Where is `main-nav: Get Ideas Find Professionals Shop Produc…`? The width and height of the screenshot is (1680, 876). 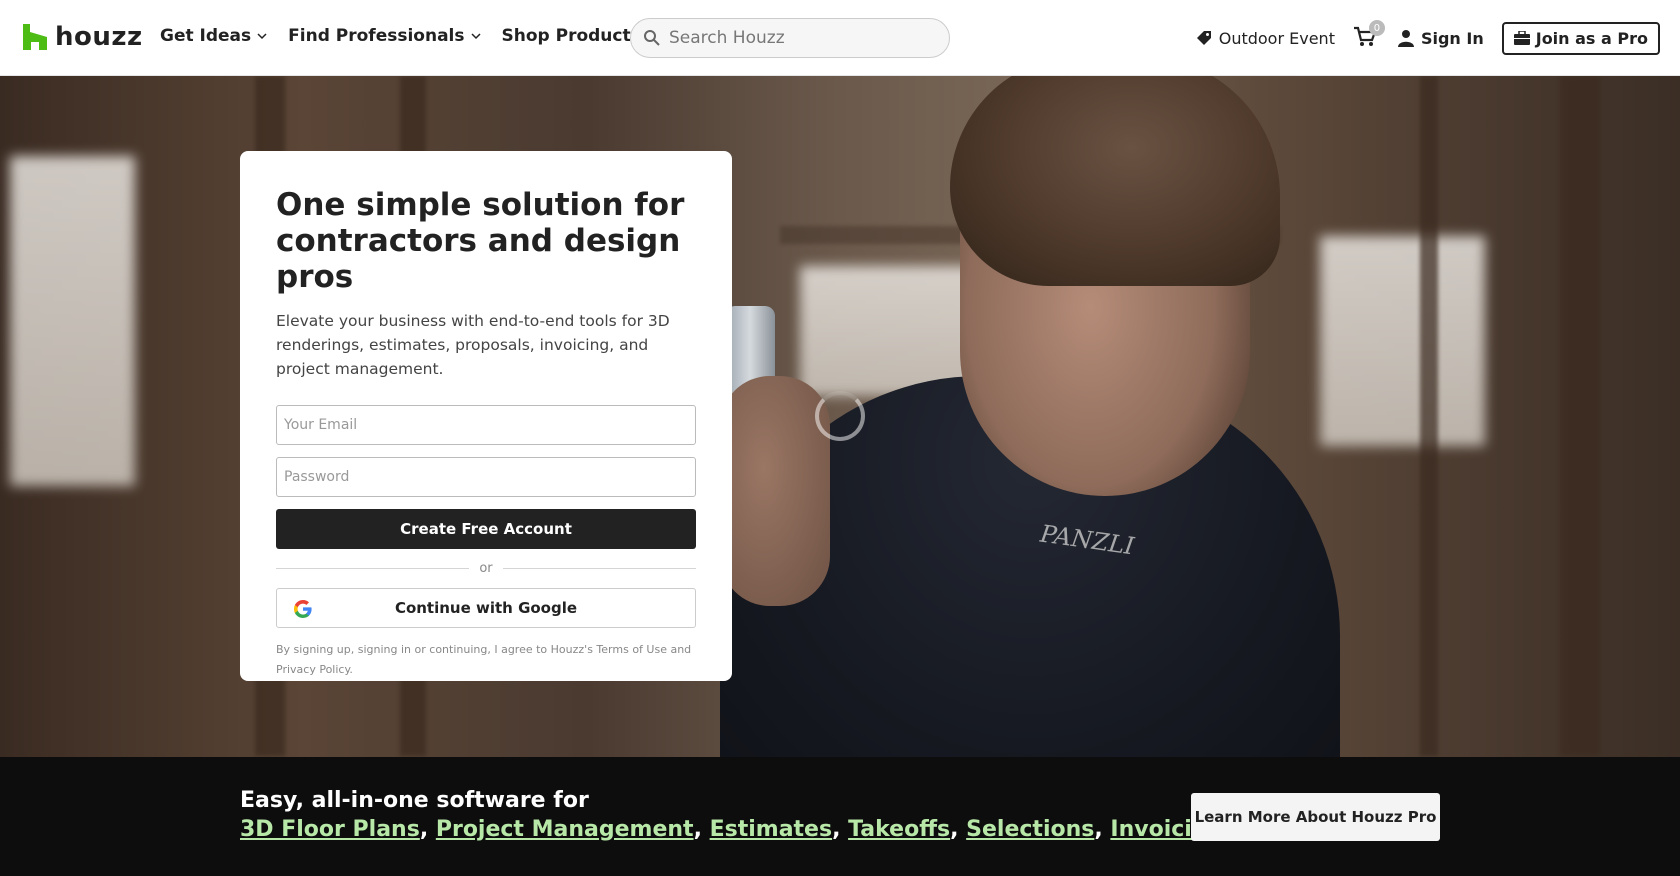
main-nav: Get Ideas Find Professionals Shop Produc… is located at coordinates (409, 36).